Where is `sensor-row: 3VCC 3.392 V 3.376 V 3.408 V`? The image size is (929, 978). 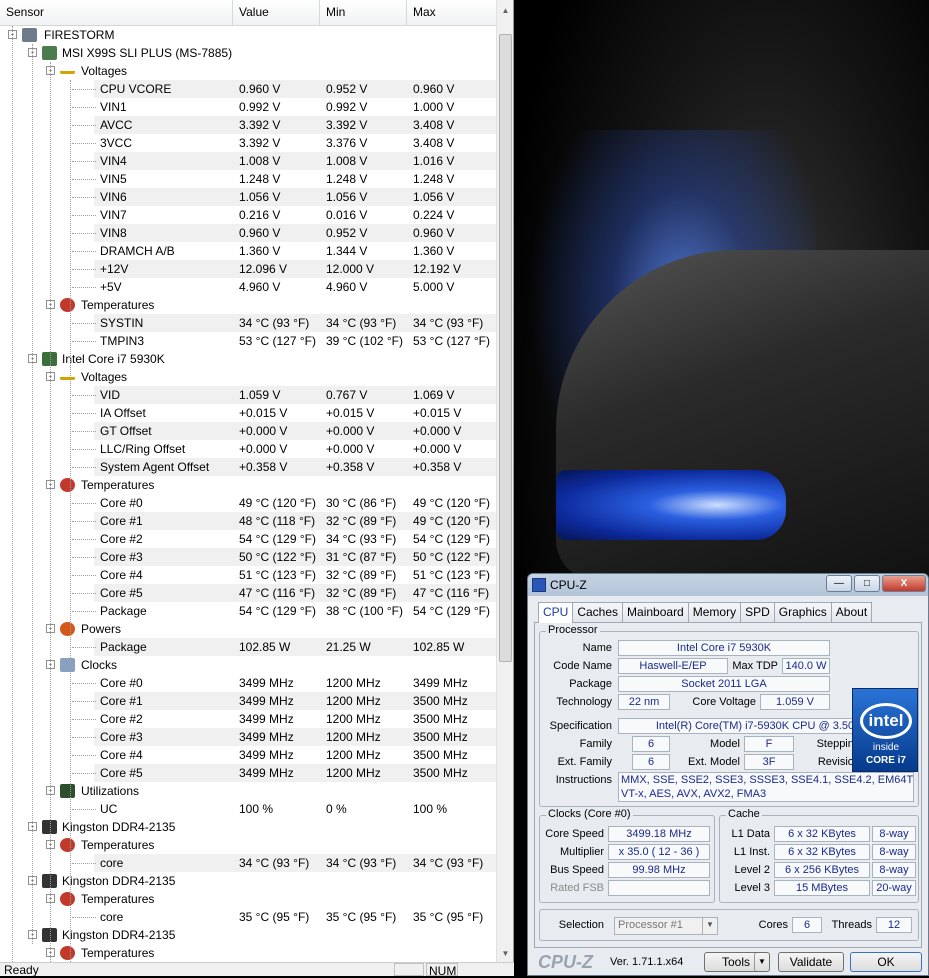
sensor-row: 3VCC 3.392 V 3.376 V 3.408 V is located at coordinates (248, 143).